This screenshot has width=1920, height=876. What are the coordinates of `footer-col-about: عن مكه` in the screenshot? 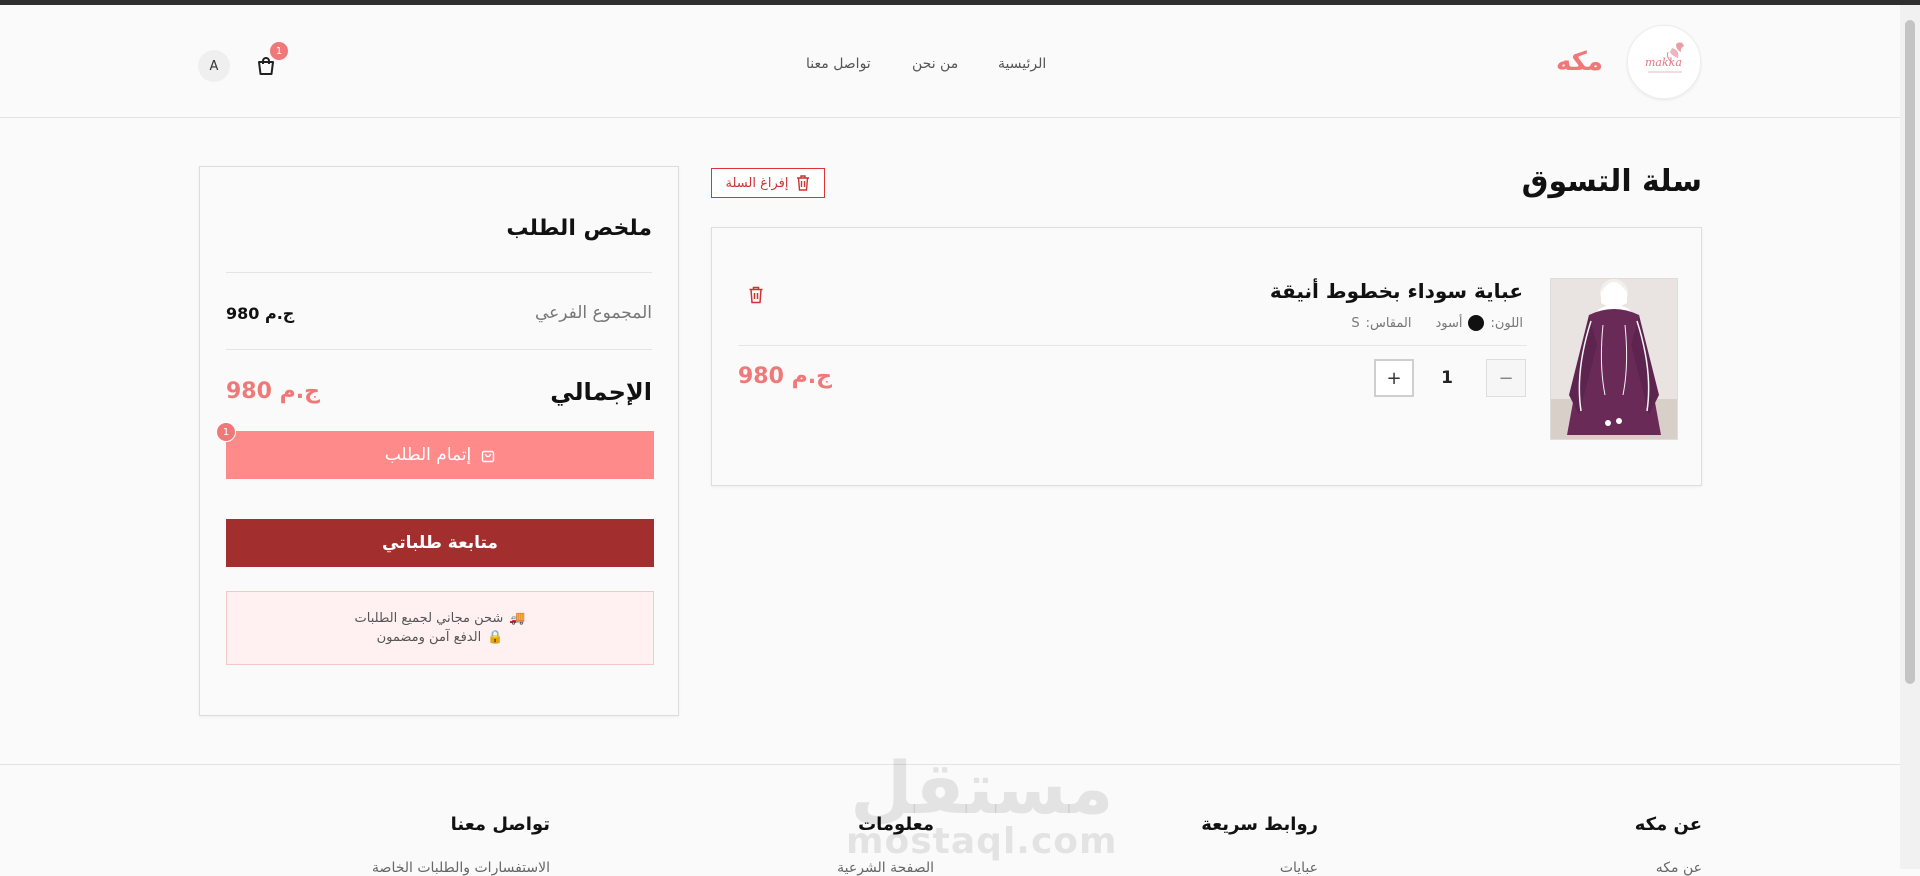 It's located at (1668, 824).